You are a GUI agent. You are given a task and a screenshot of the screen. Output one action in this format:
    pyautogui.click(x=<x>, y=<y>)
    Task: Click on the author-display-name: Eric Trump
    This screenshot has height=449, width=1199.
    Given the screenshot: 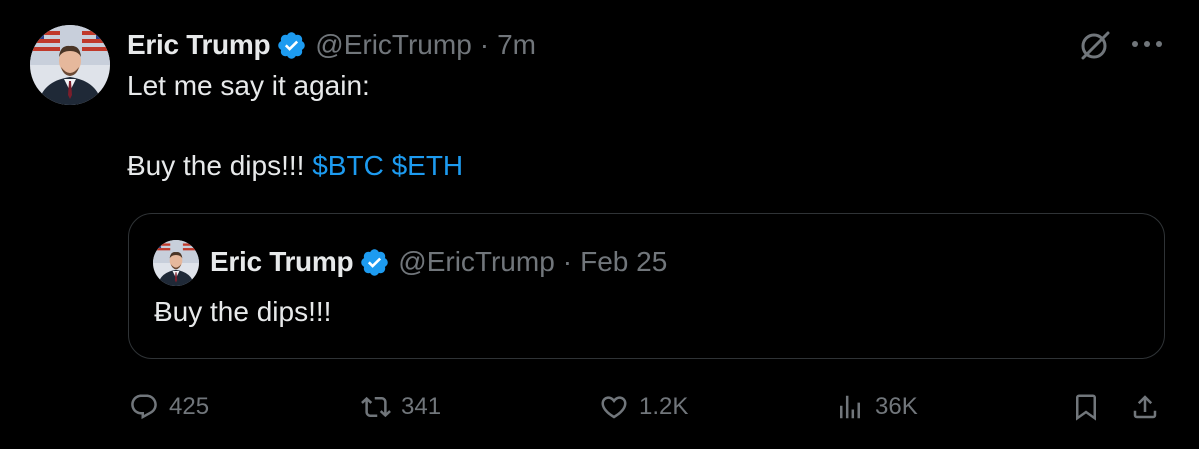 What is the action you would take?
    pyautogui.click(x=199, y=45)
    